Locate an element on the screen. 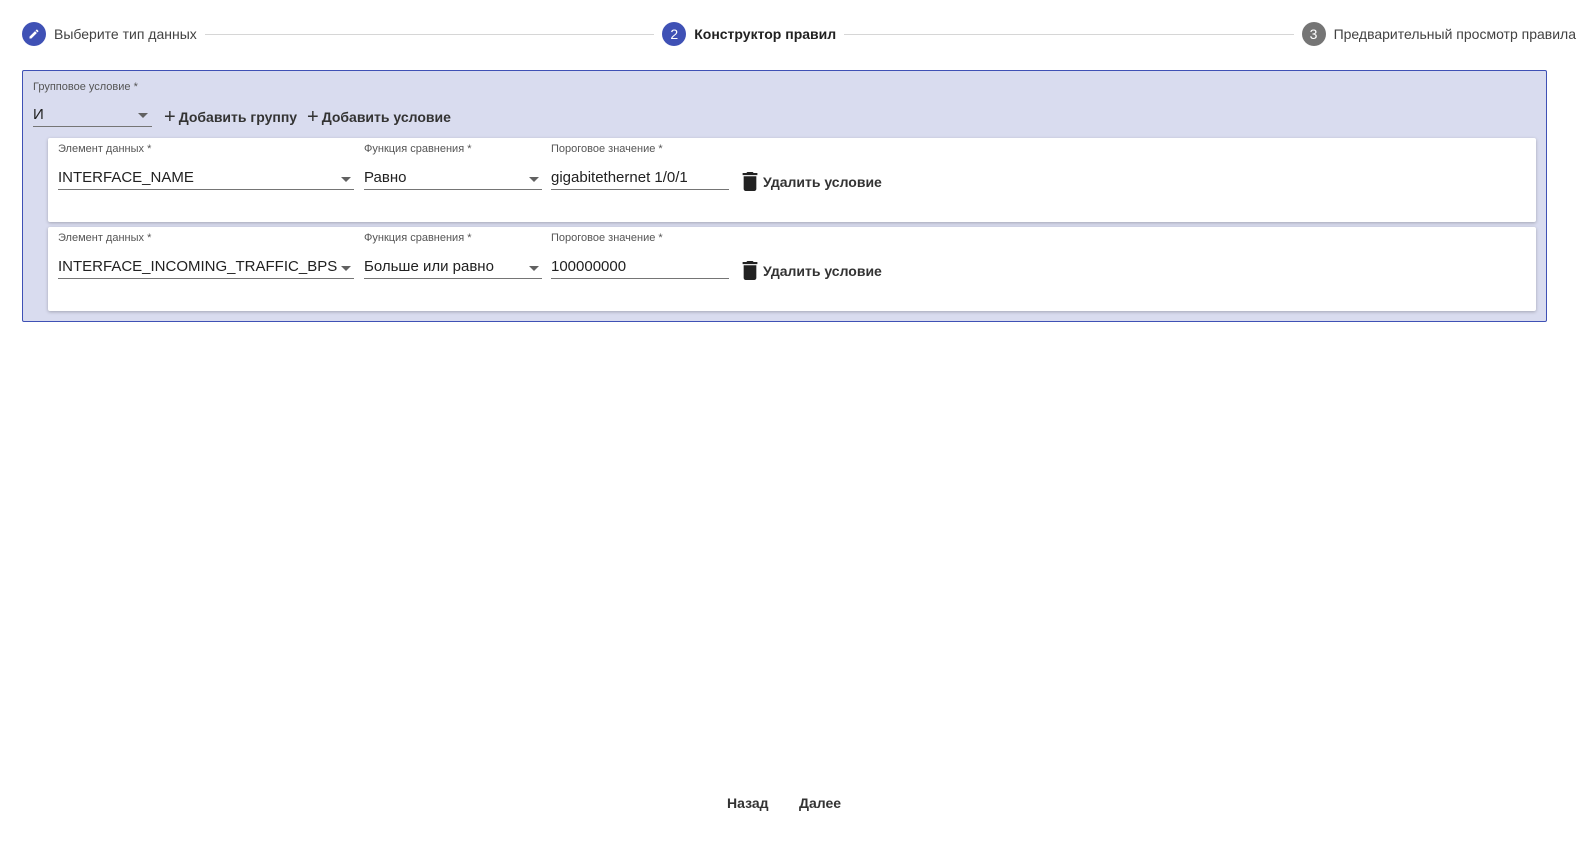 The image size is (1590, 843). compare-function-select: Равно is located at coordinates (453, 179).